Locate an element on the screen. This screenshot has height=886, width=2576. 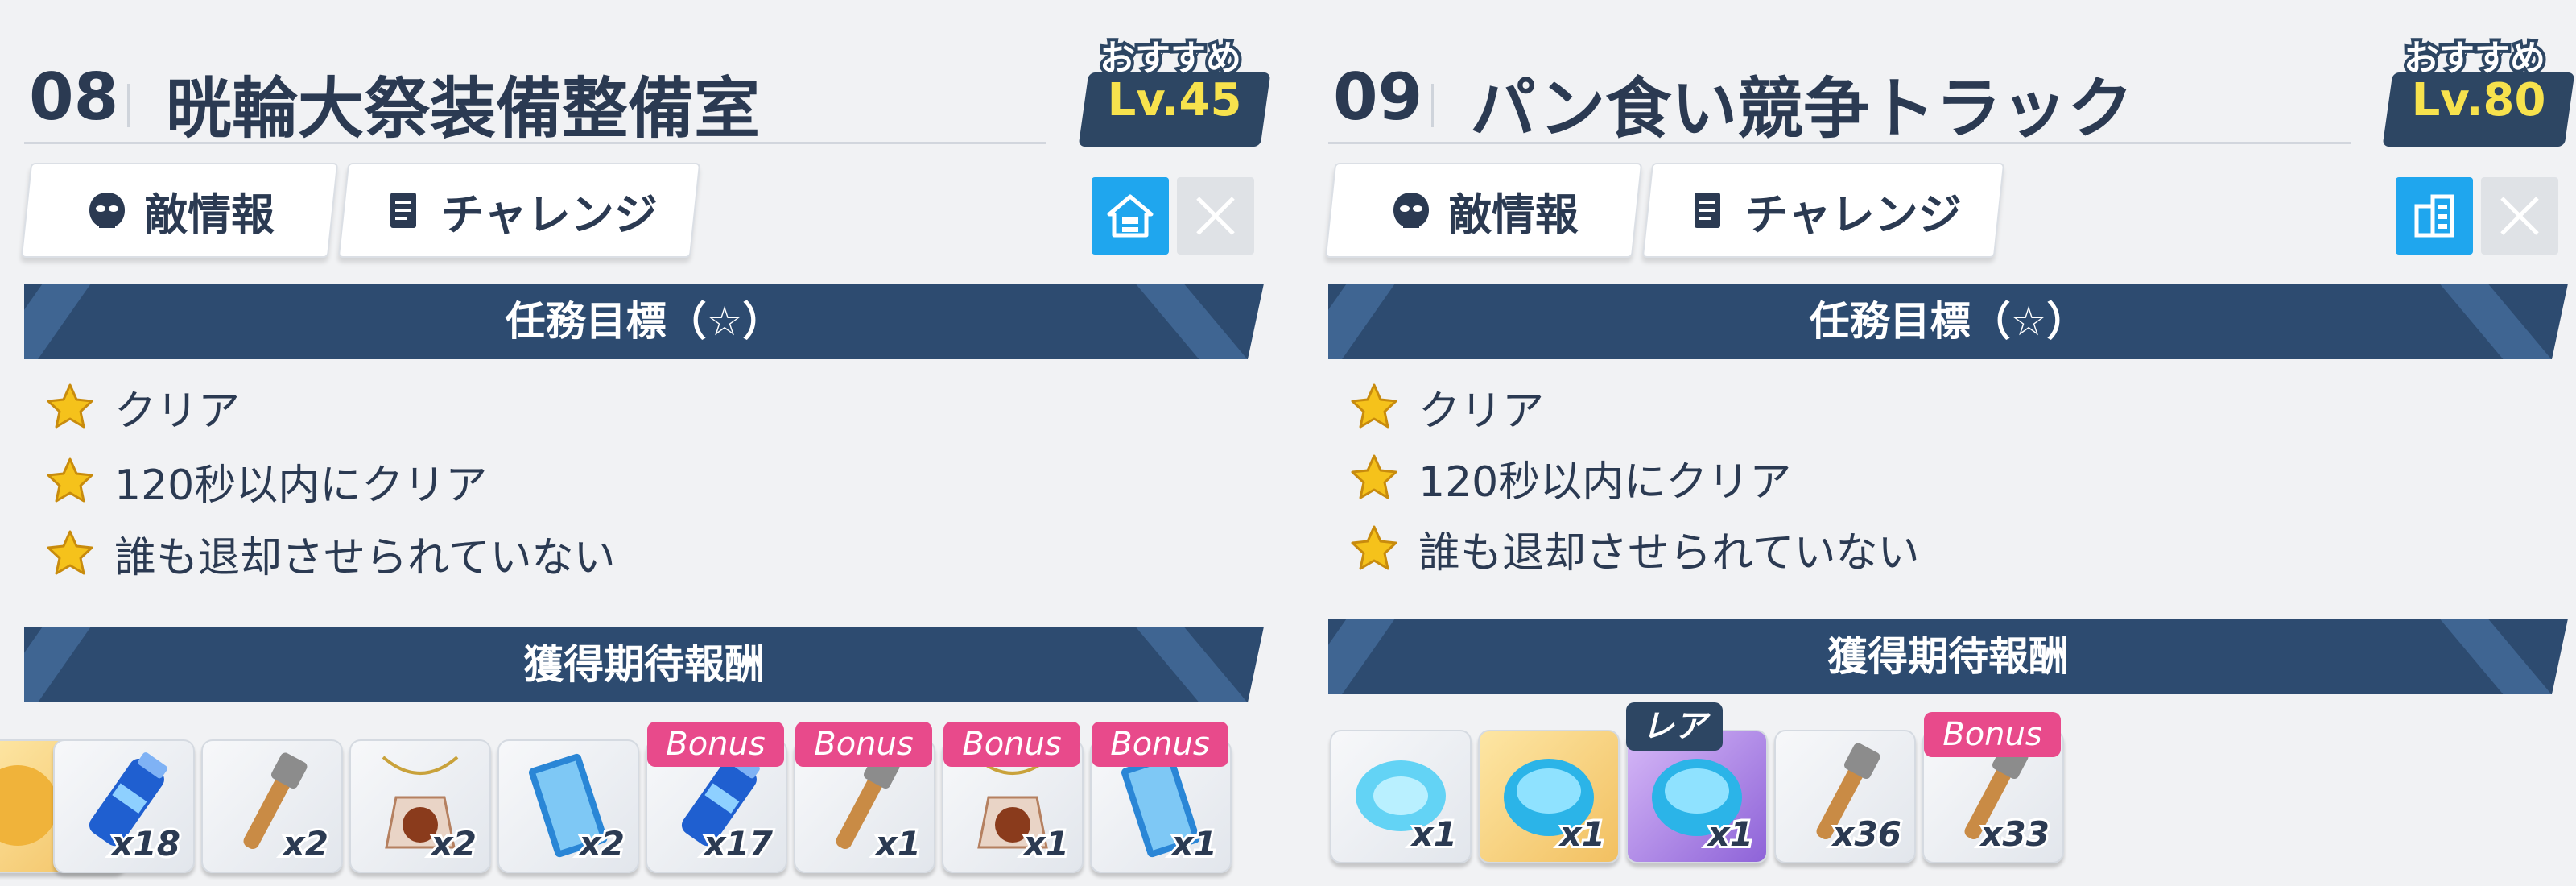
reward-count: x17 is located at coordinates (738, 844).